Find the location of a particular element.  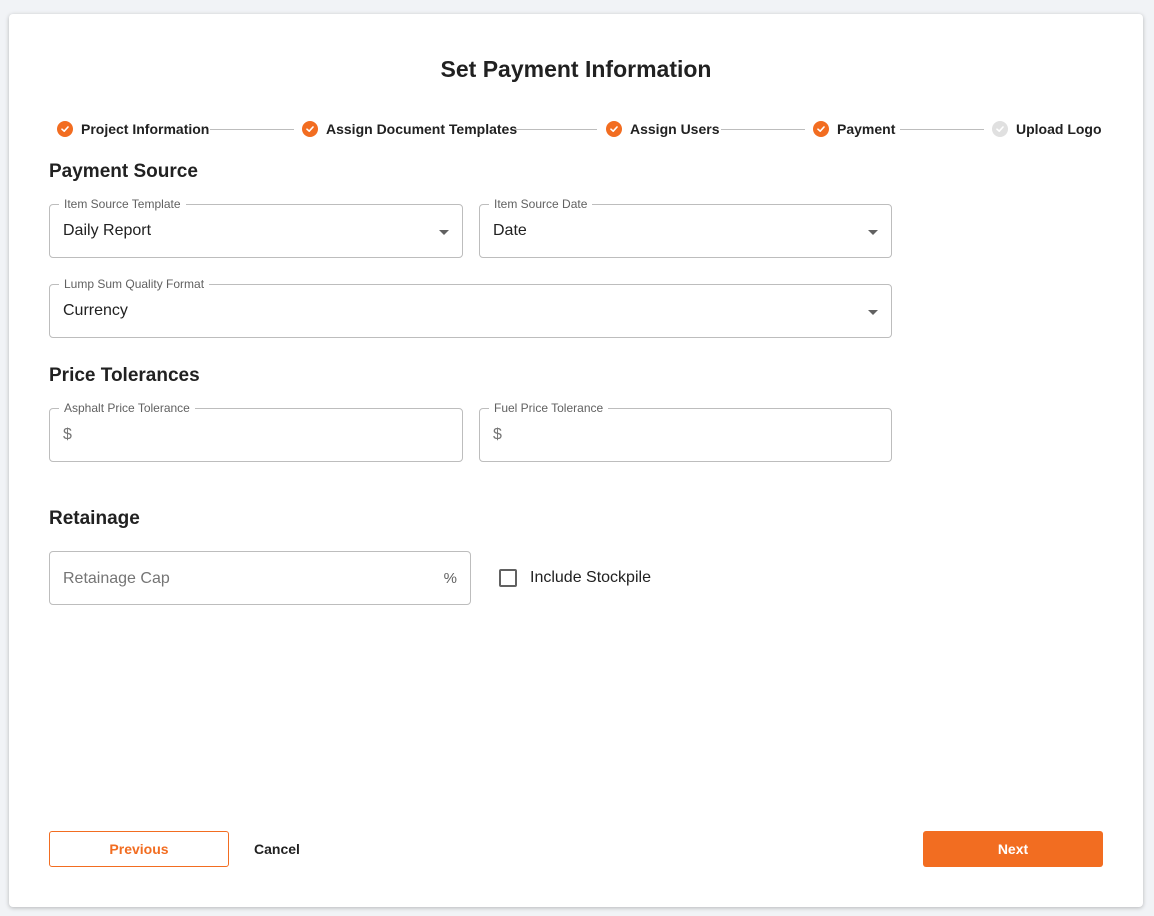

checkbox-box is located at coordinates (508, 578).